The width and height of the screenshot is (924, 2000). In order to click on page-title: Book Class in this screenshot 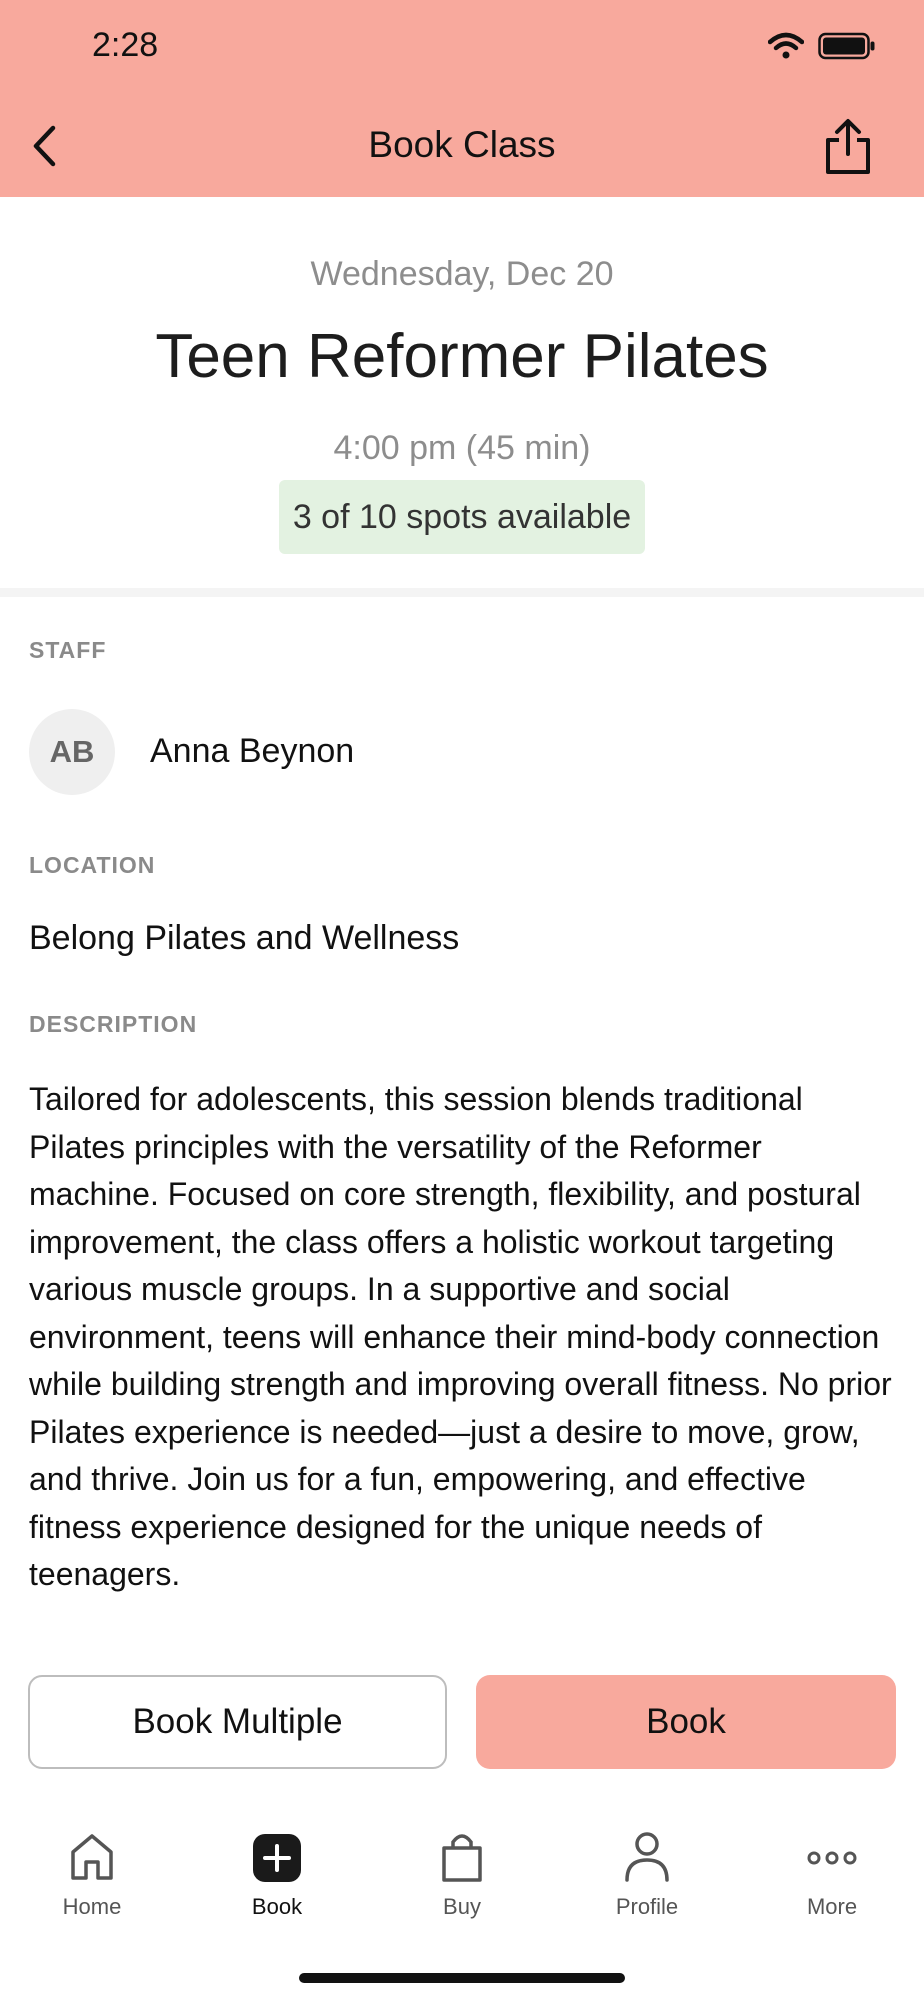, I will do `click(462, 144)`.